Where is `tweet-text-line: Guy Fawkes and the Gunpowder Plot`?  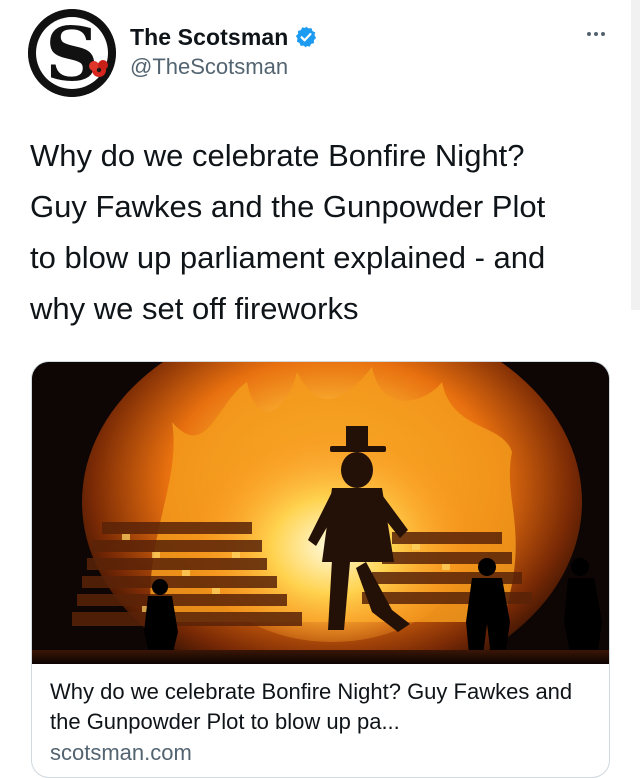
tweet-text-line: Guy Fawkes and the Gunpowder Plot is located at coordinates (288, 206).